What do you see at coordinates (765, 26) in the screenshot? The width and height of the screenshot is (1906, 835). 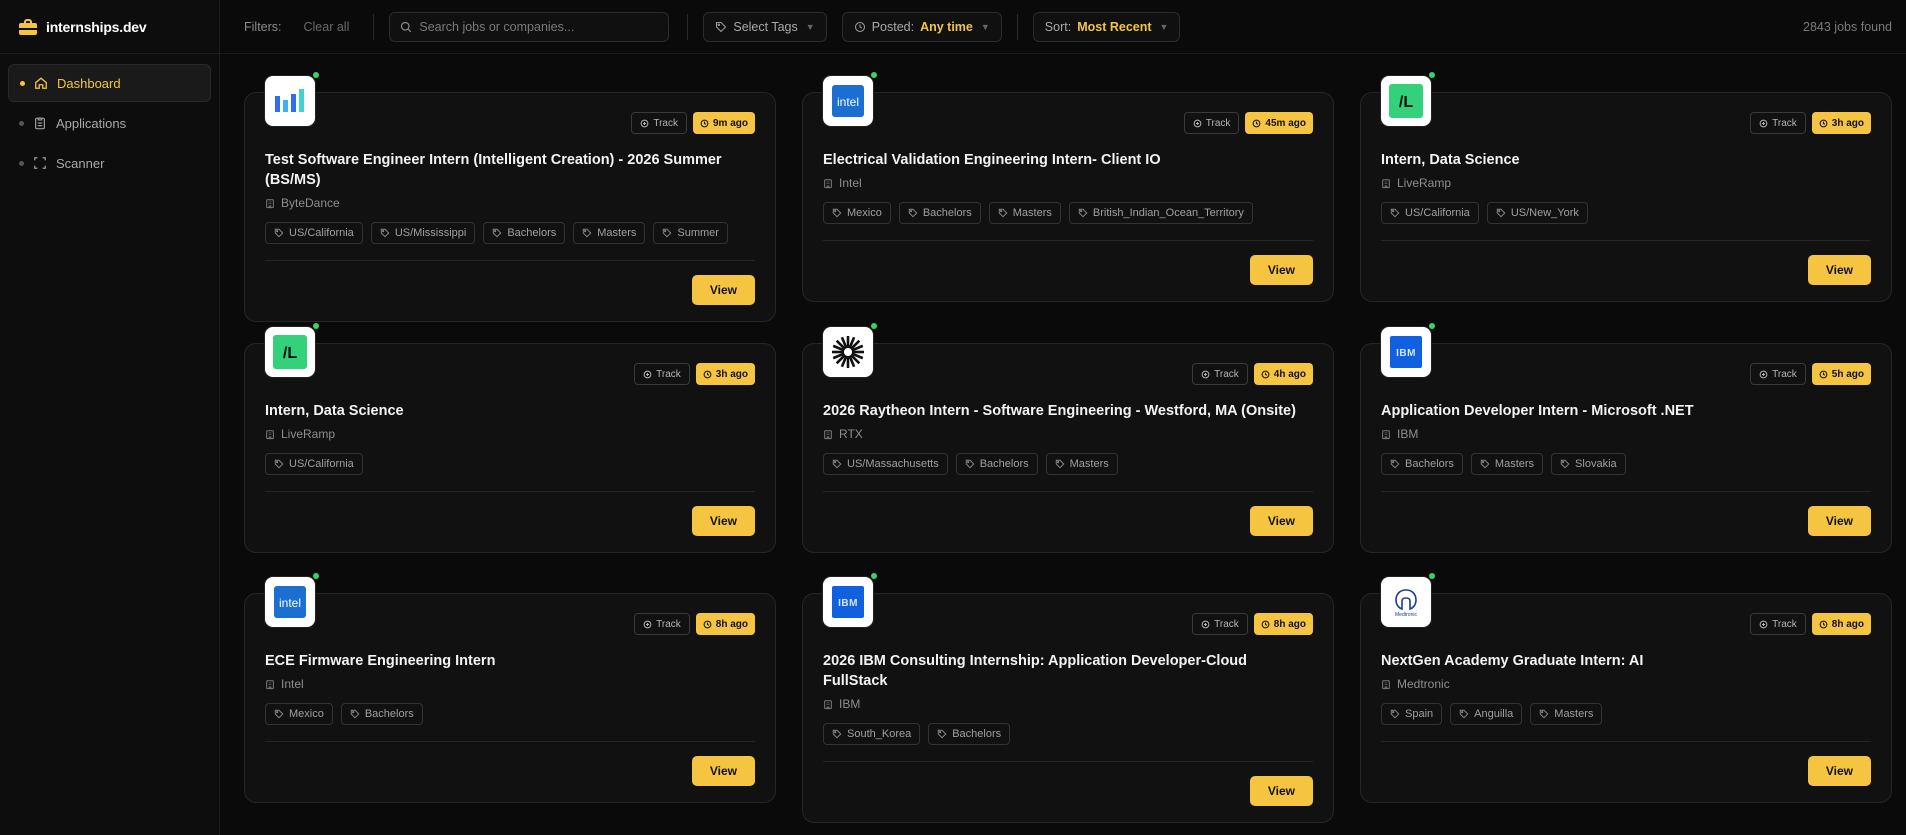 I see `select-tags-dropdown: Select Tags ▼` at bounding box center [765, 26].